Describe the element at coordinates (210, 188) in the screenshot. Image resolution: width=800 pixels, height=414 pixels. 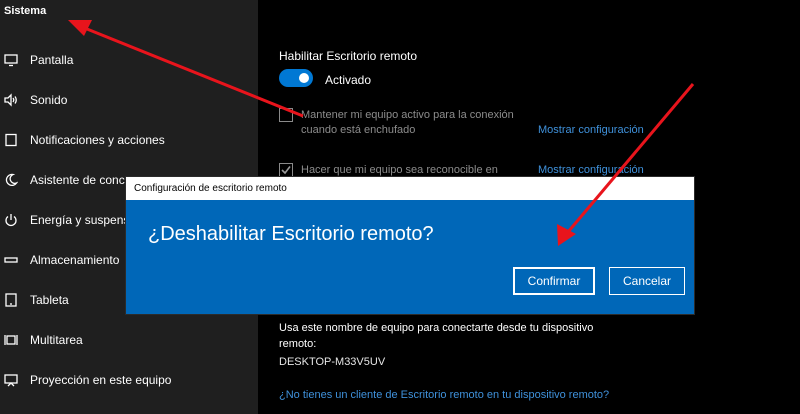
I see `dialog-title: Configuración de escritorio remoto` at that location.